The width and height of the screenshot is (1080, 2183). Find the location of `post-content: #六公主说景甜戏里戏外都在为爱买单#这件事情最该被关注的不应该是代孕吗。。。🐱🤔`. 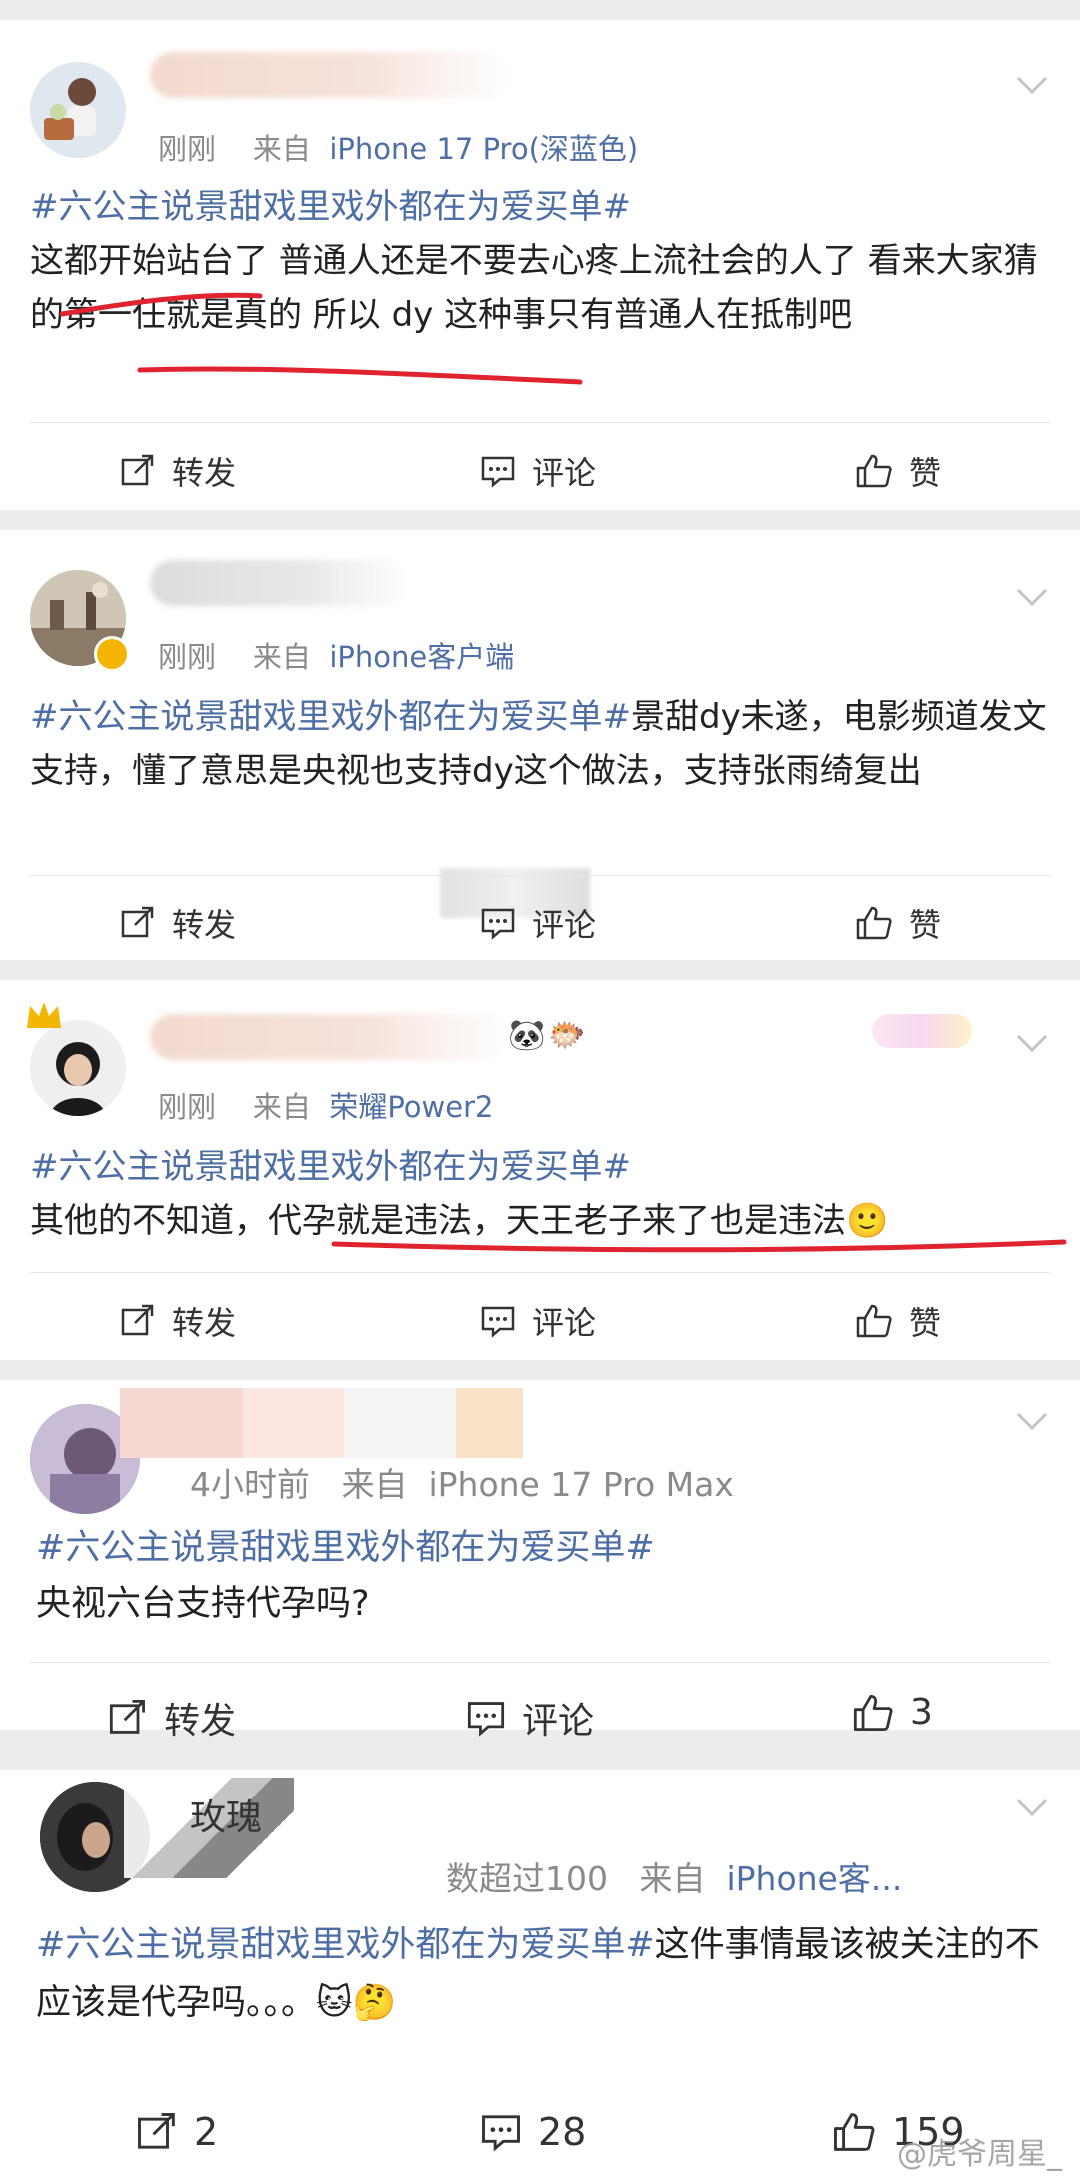

post-content: #六公主说景甜戏里戏外都在为爱买单#这件事情最该被关注的不应该是代孕吗。。。🐱🤔 is located at coordinates (543, 1974).